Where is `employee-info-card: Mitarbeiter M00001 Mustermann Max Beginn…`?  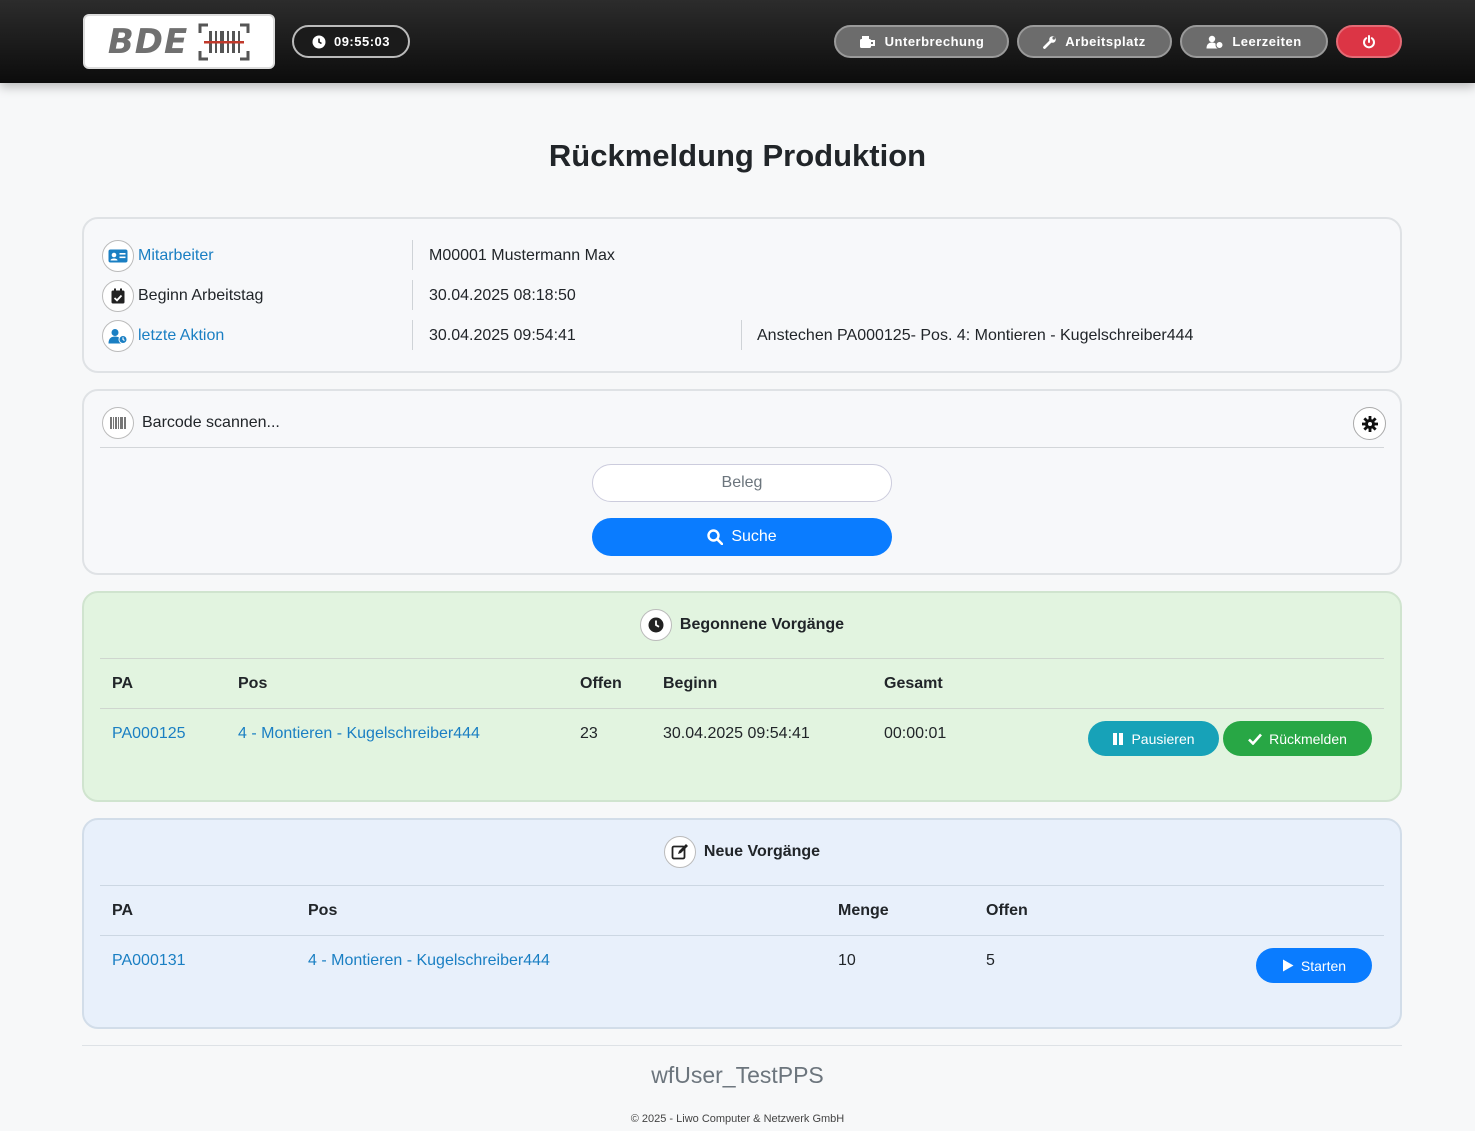
employee-info-card: Mitarbeiter M00001 Mustermann Max Beginn… is located at coordinates (742, 295).